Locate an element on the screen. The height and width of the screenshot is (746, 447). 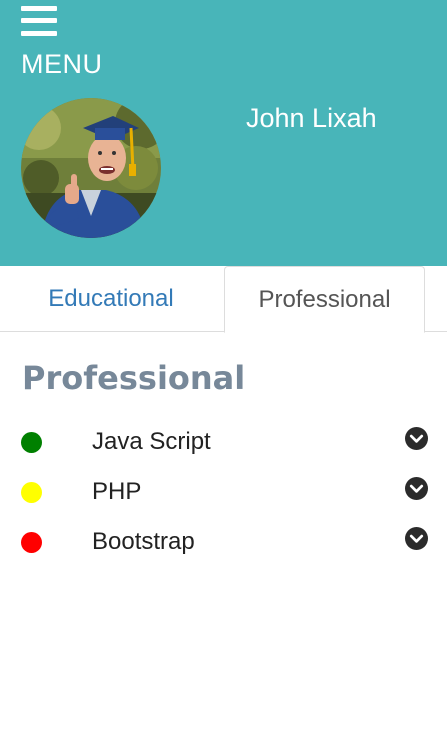
skill-name: Java Script is located at coordinates (151, 441).